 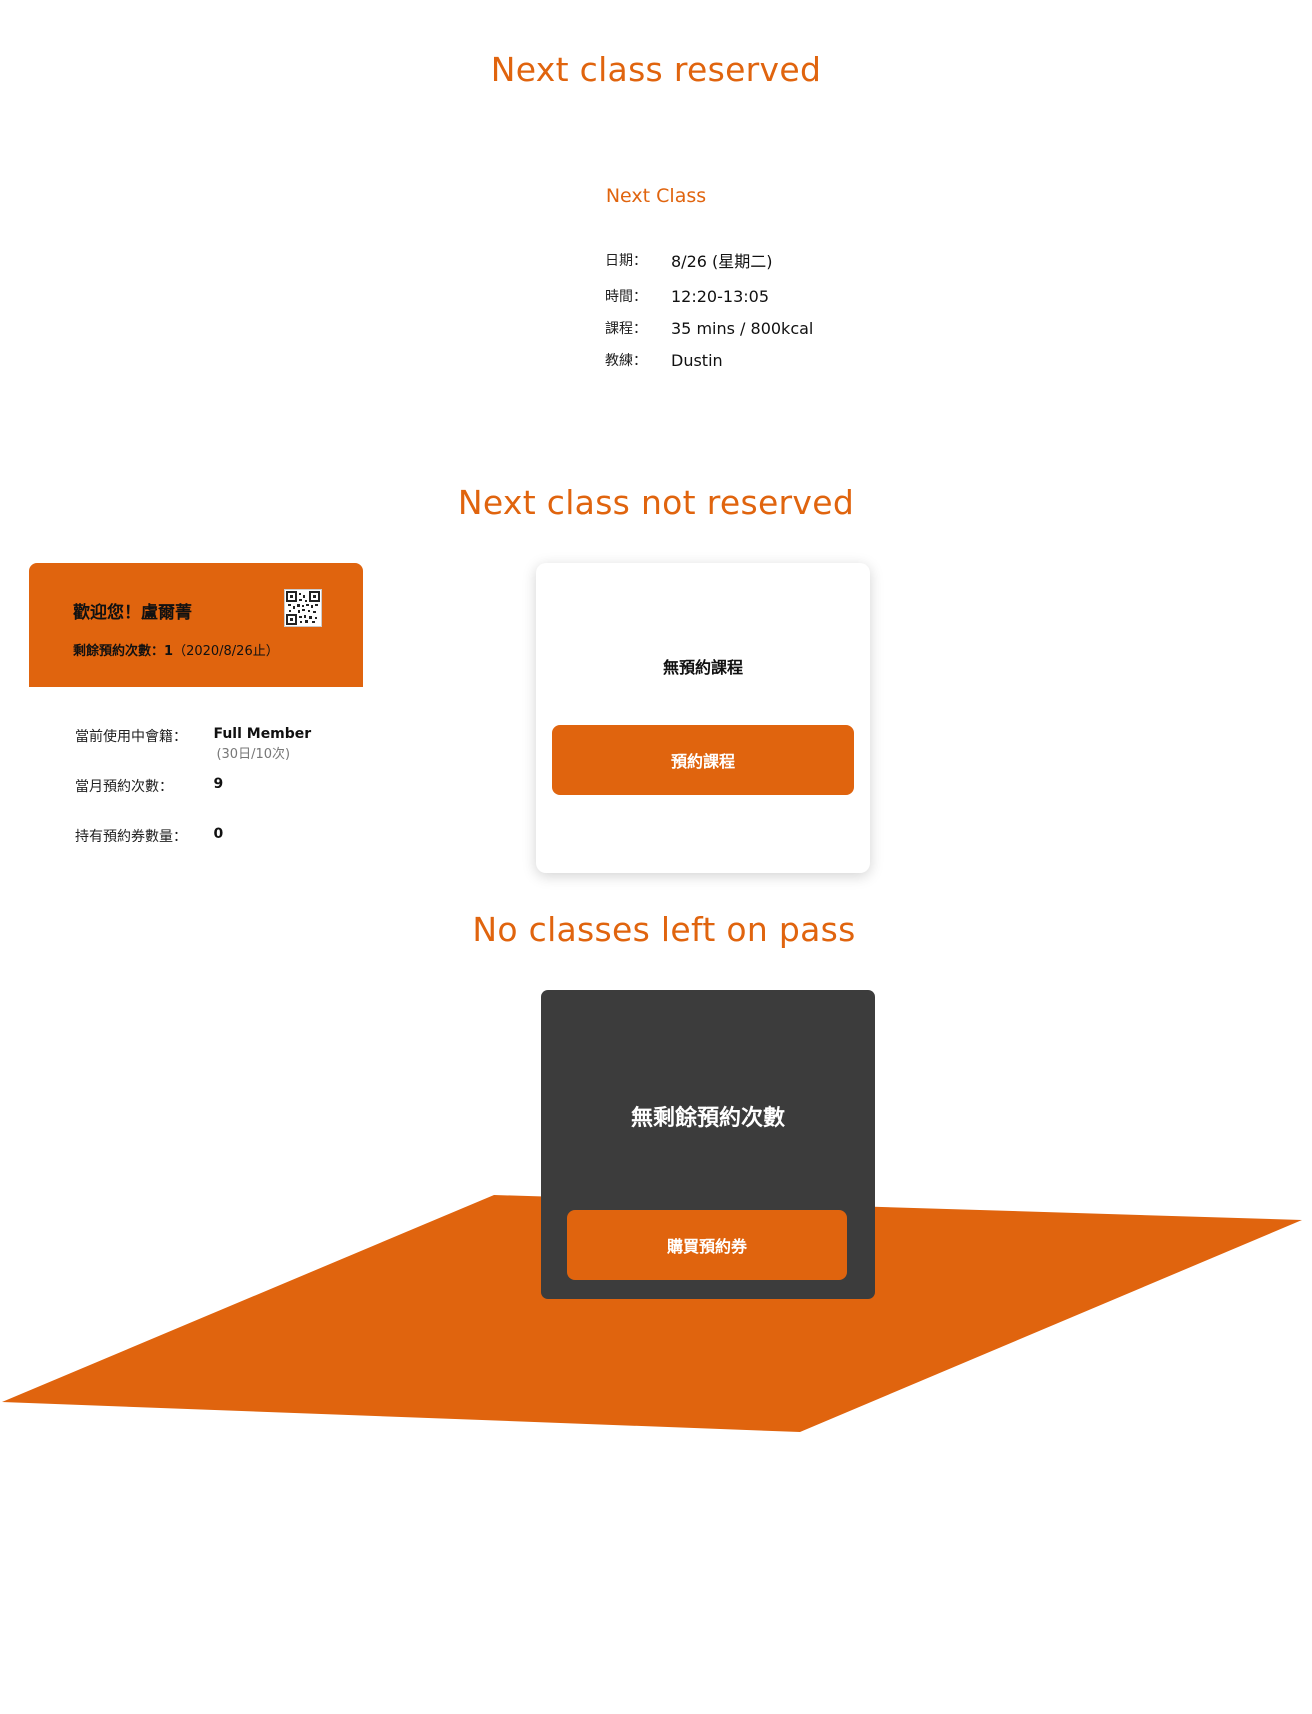 What do you see at coordinates (218, 784) in the screenshot?
I see `info-value: 9` at bounding box center [218, 784].